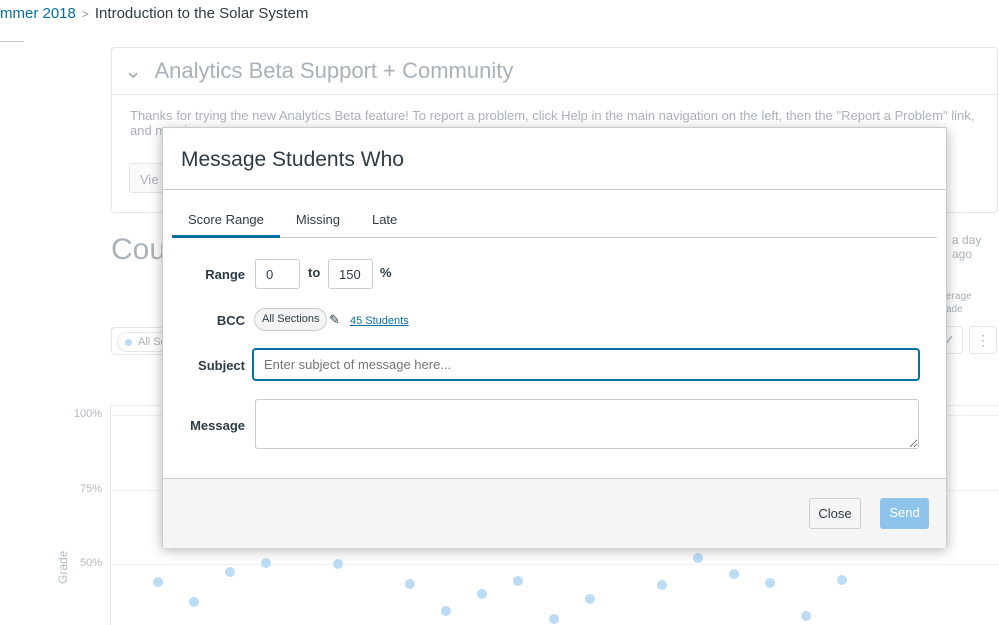  I want to click on average-label-line: erage, so click(959, 296).